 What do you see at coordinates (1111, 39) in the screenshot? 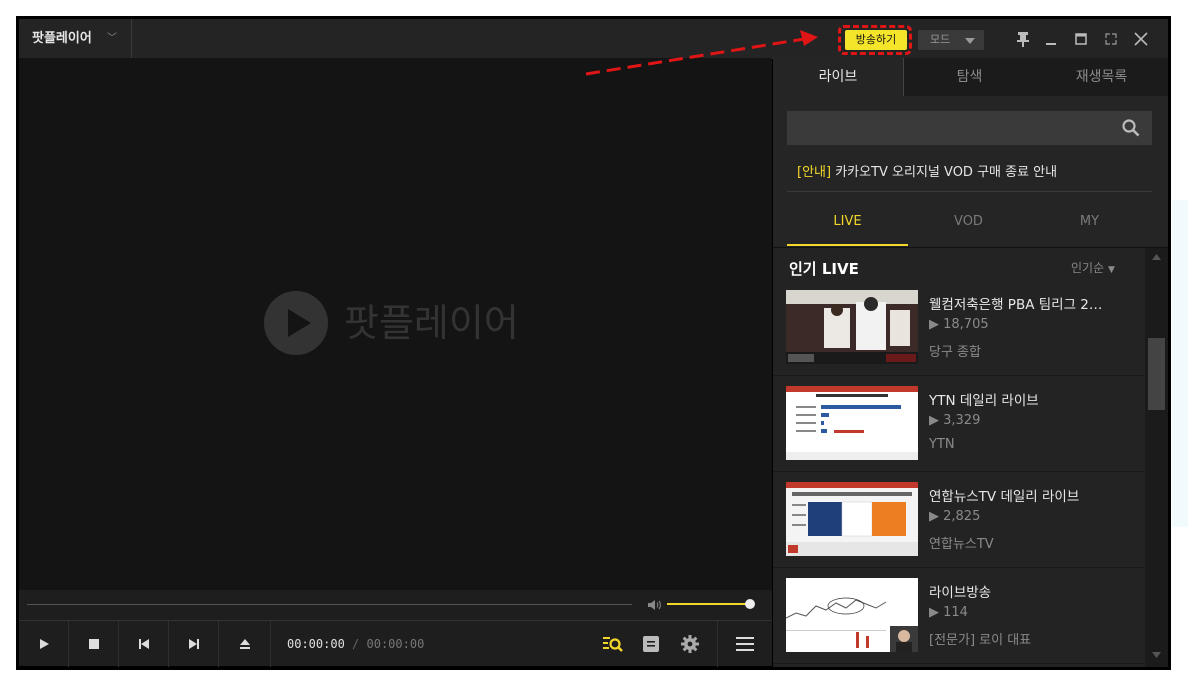
I see `fullscreen-icon` at bounding box center [1111, 39].